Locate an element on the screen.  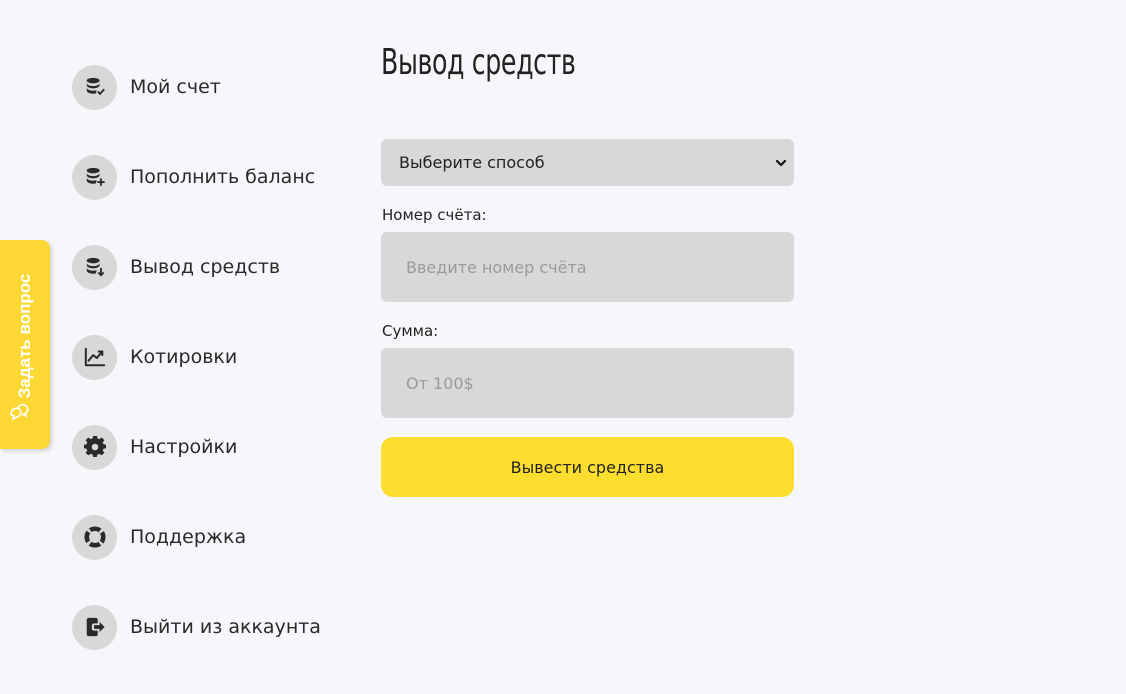
ask-question-tab: Задать вопрос is located at coordinates (25, 344).